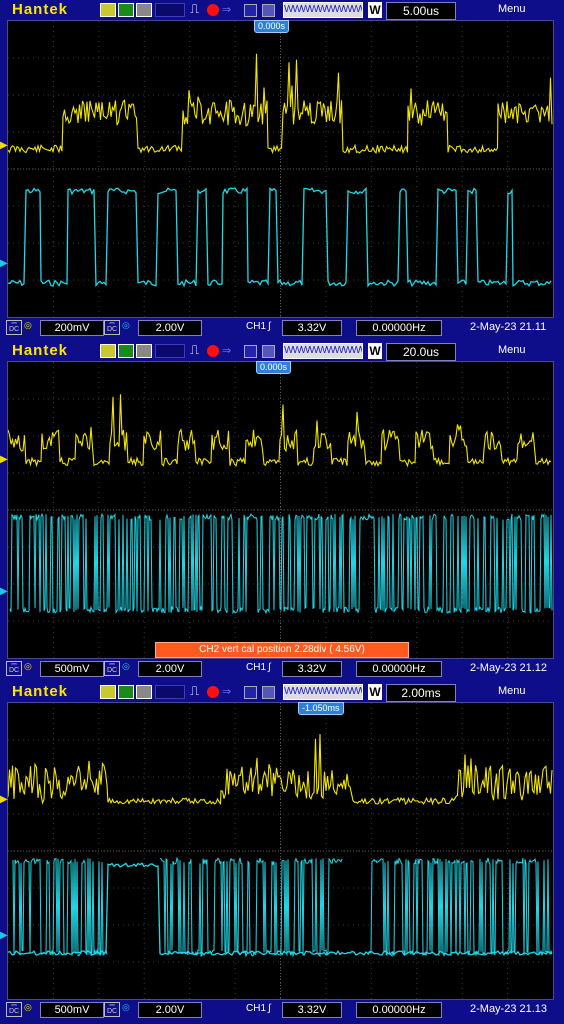 This screenshot has width=564, height=1024. I want to click on trigger-position-marker: -1.050ms, so click(321, 708).